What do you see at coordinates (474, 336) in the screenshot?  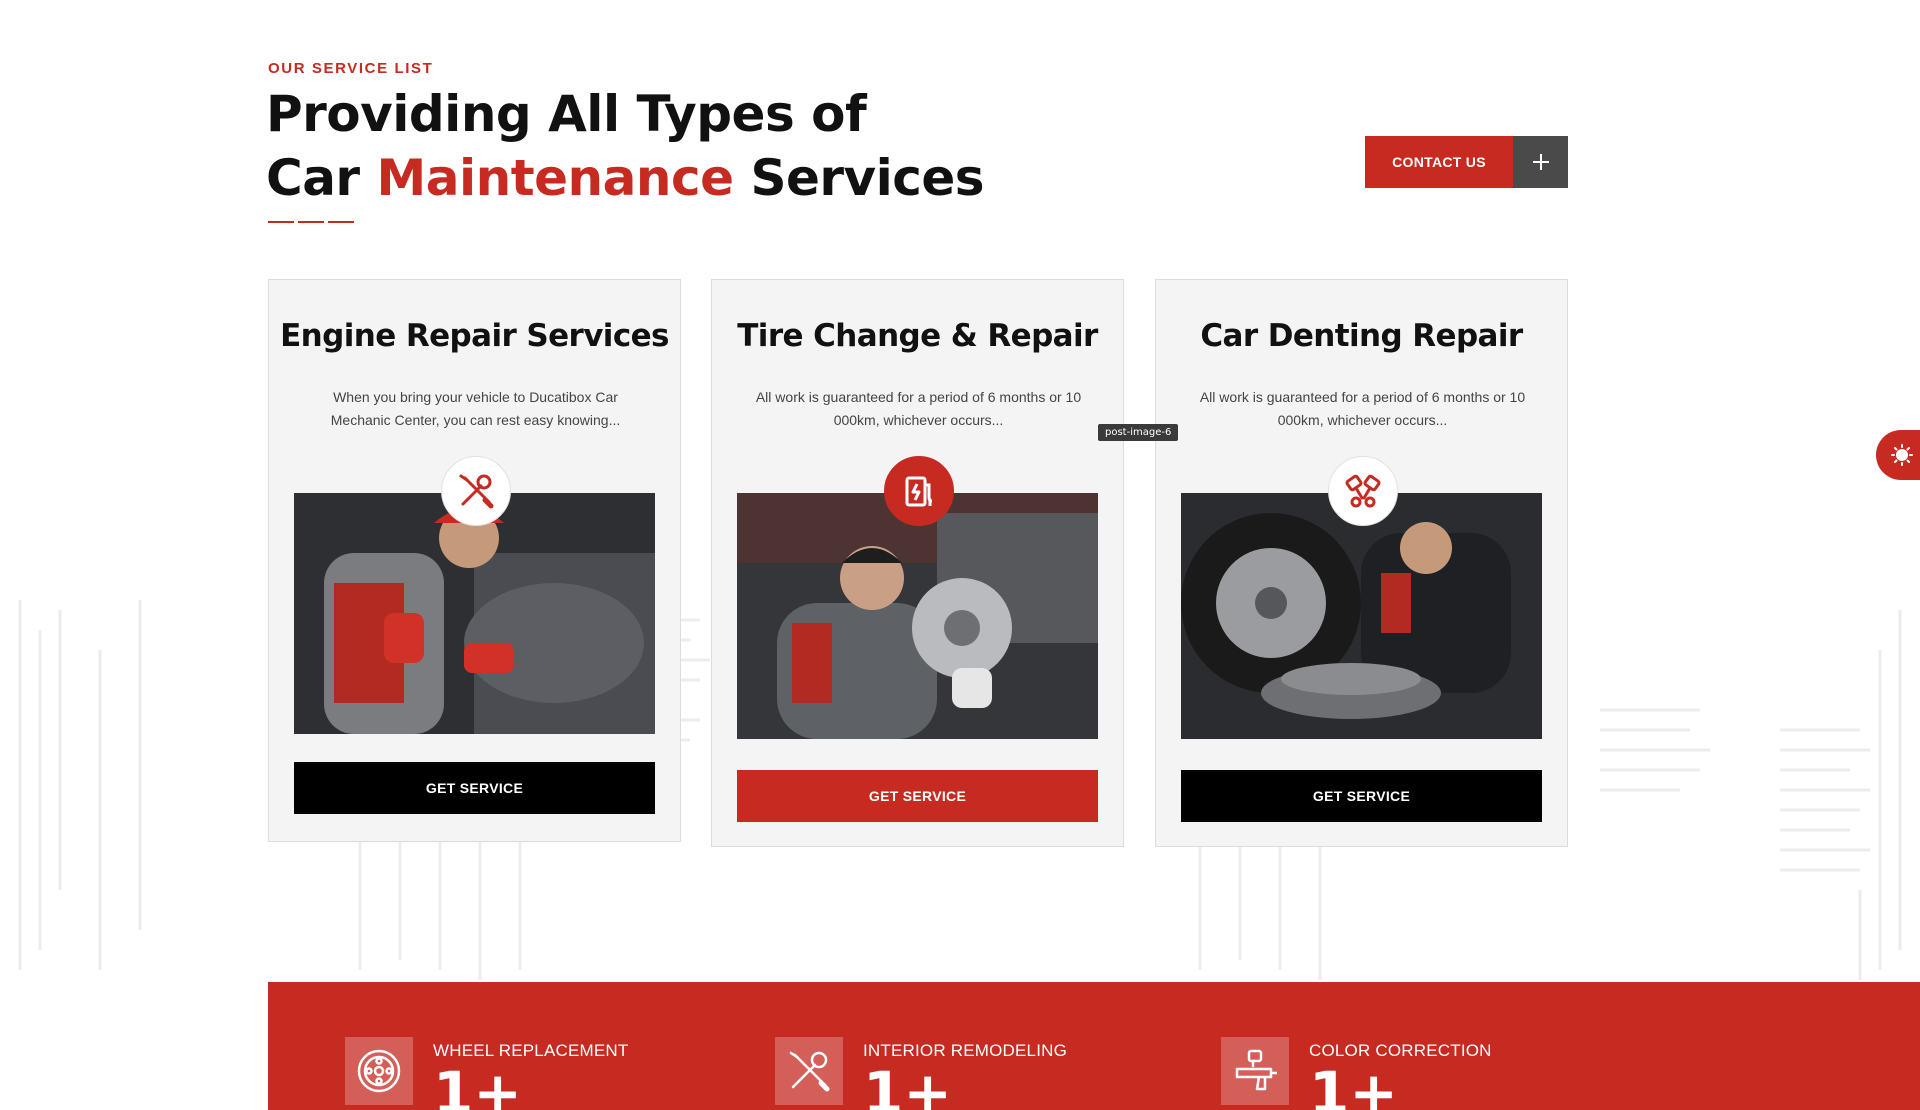 I see `card-title: Engine Repair Services` at bounding box center [474, 336].